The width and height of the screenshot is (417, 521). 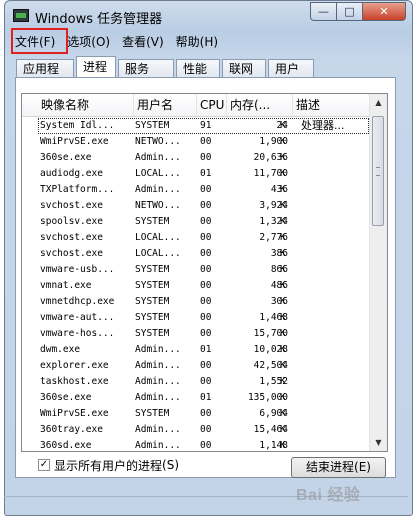 I want to click on title-bar: Windows 任务管理器 — □ ✕, so click(x=208, y=16).